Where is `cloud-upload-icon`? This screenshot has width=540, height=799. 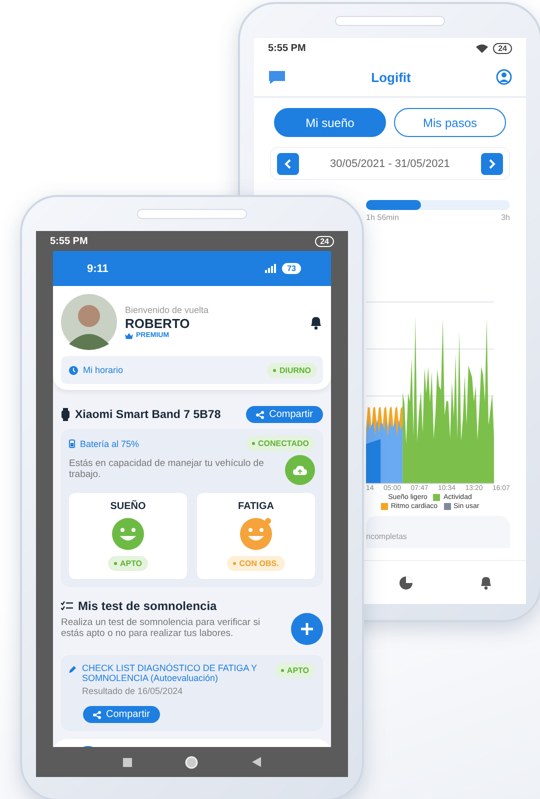 cloud-upload-icon is located at coordinates (300, 470).